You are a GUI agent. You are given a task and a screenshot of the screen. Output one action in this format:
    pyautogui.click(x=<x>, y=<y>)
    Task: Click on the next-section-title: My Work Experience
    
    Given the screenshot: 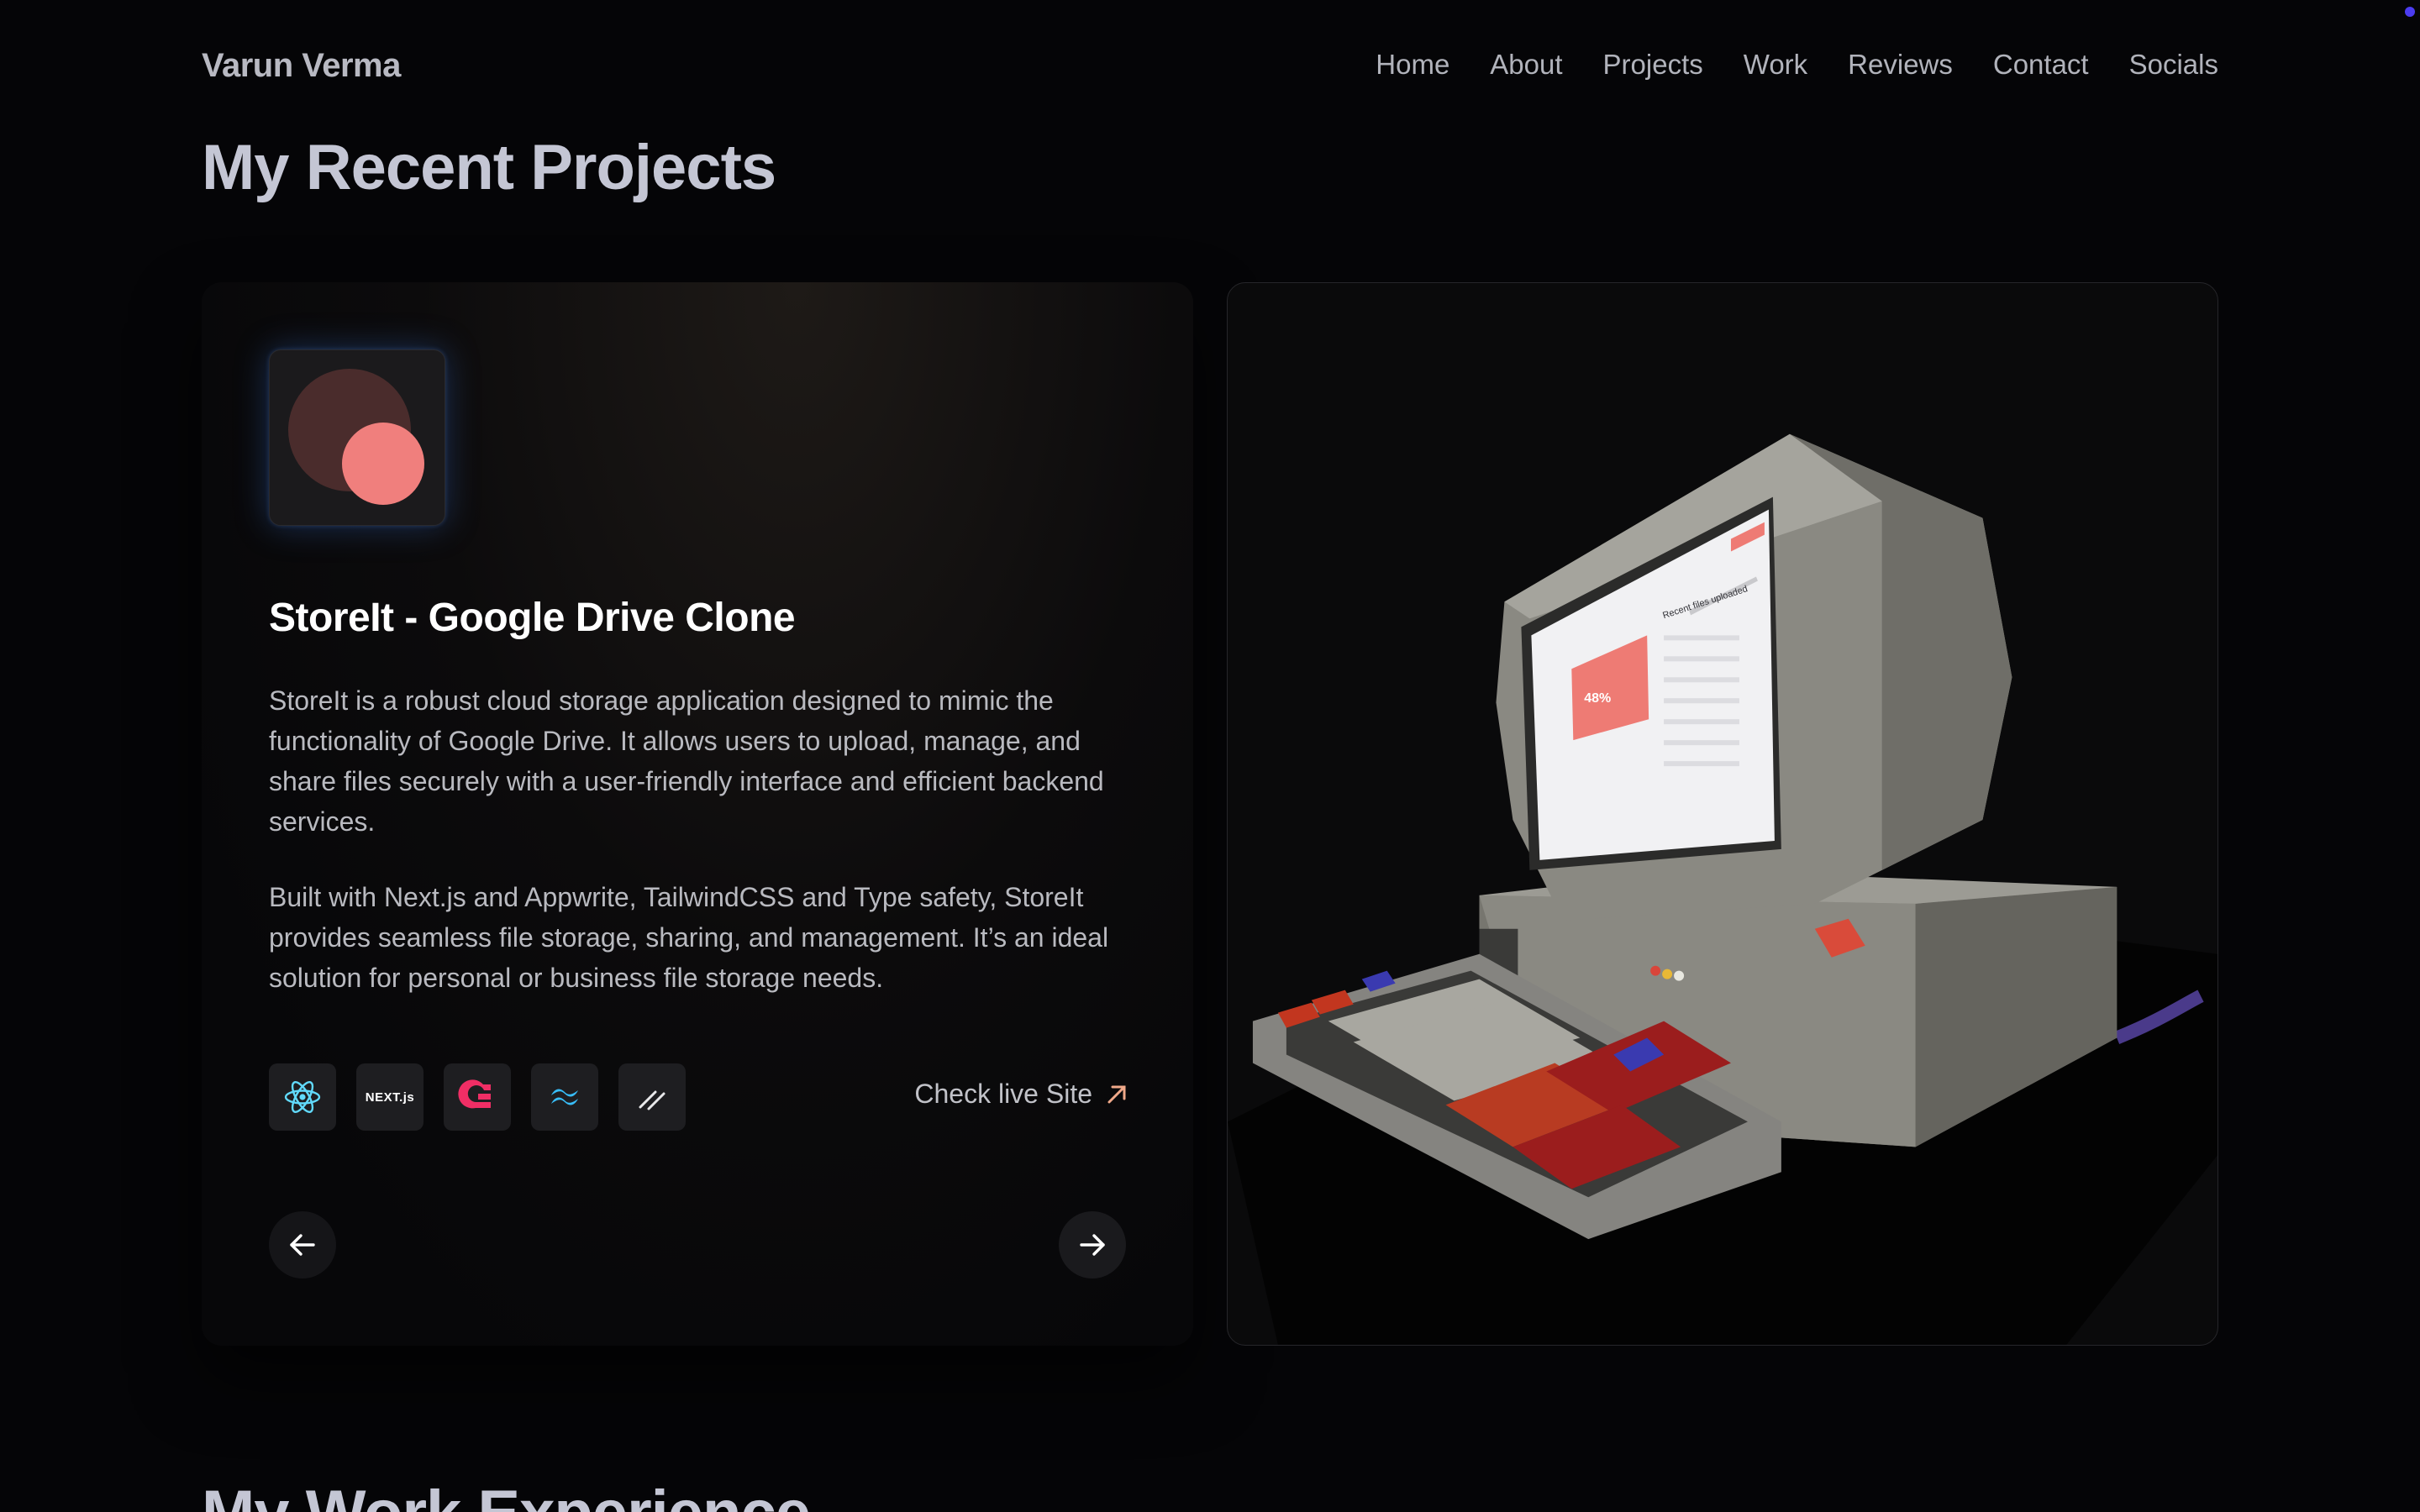 What is the action you would take?
    pyautogui.click(x=507, y=1494)
    